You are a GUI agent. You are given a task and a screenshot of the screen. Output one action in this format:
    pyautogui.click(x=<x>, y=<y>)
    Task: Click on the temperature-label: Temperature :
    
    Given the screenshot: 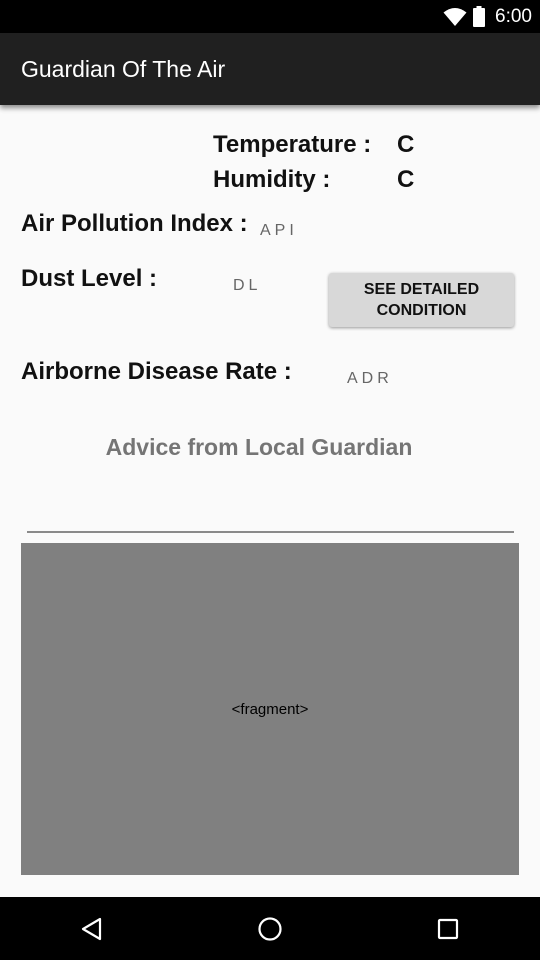 What is the action you would take?
    pyautogui.click(x=292, y=144)
    